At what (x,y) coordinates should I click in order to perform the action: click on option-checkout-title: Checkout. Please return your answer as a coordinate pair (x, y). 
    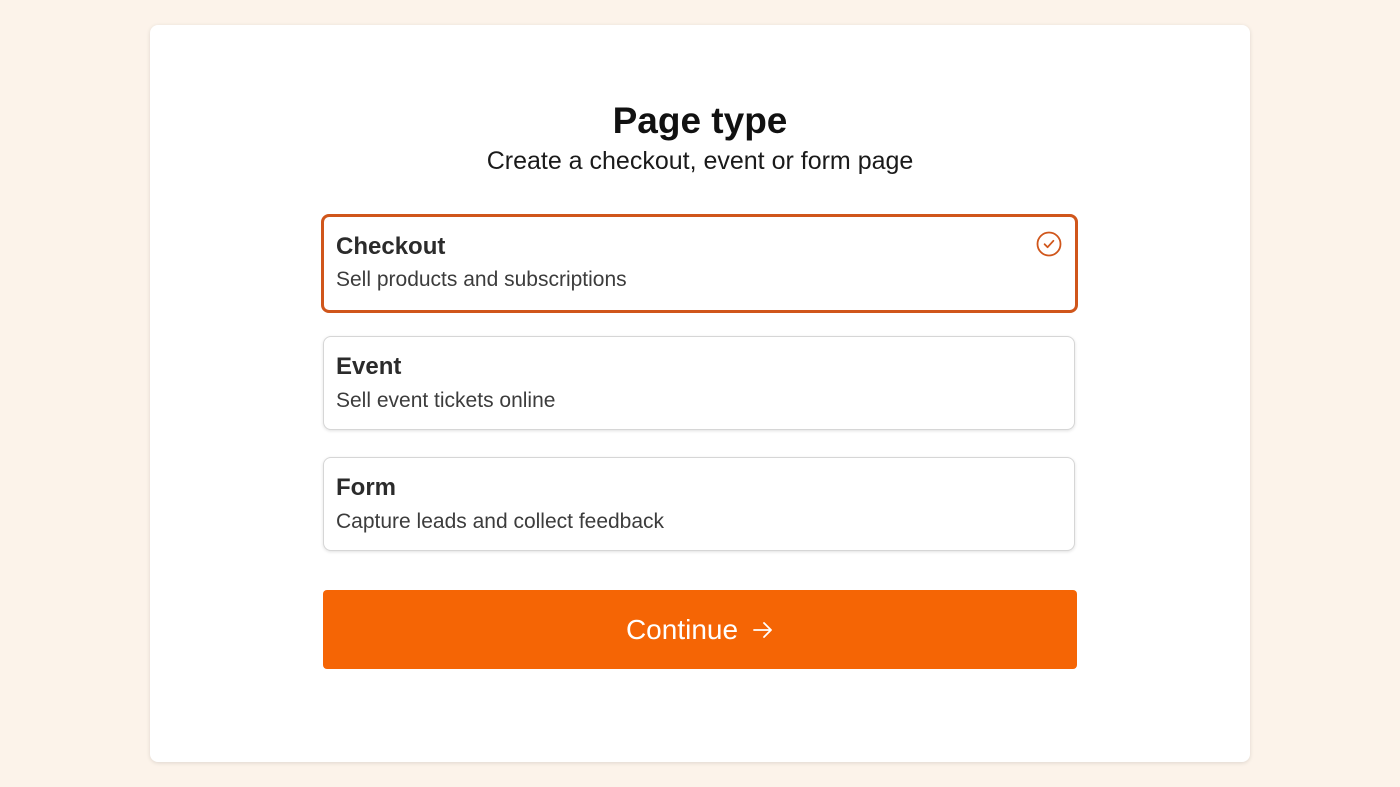
    Looking at the image, I should click on (391, 246).